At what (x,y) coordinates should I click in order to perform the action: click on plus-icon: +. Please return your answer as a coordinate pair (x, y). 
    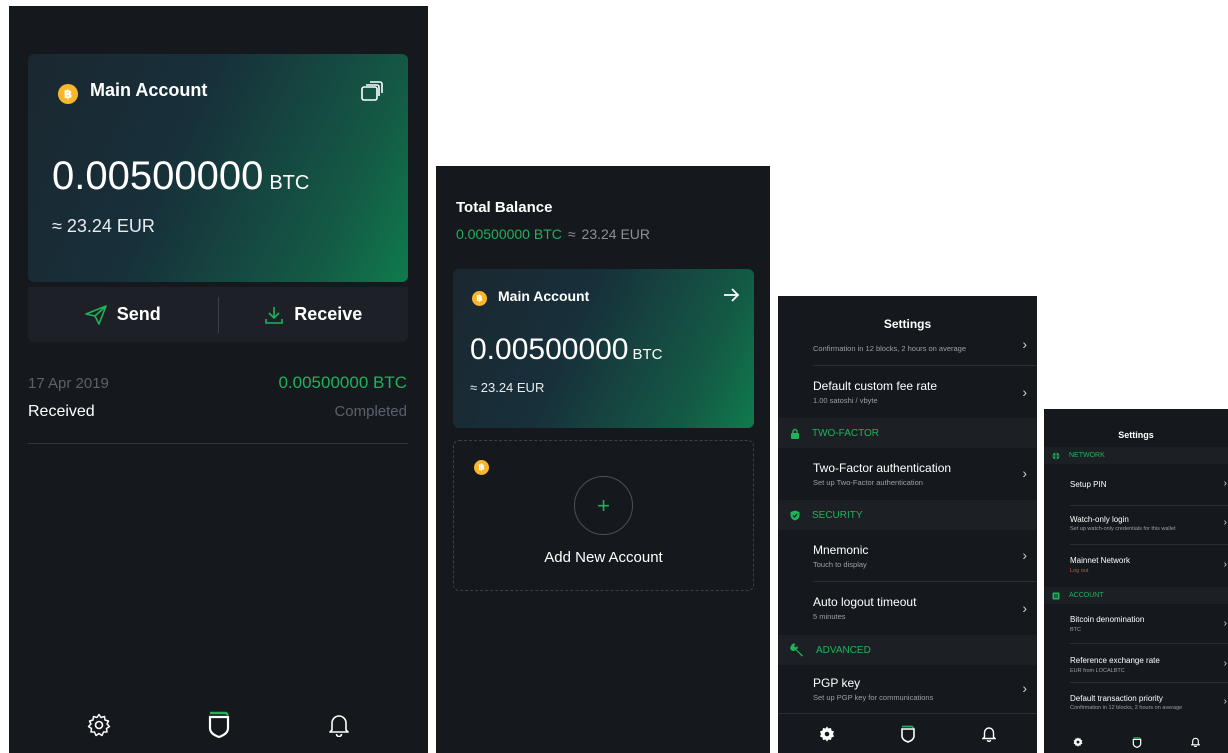
    Looking at the image, I should click on (603, 505).